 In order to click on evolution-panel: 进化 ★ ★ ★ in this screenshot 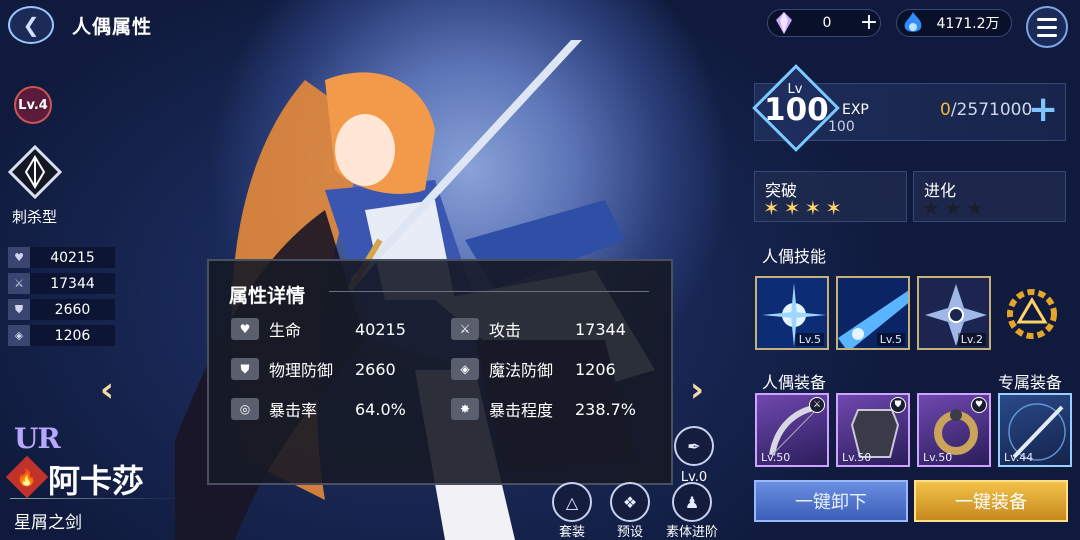, I will do `click(989, 196)`.